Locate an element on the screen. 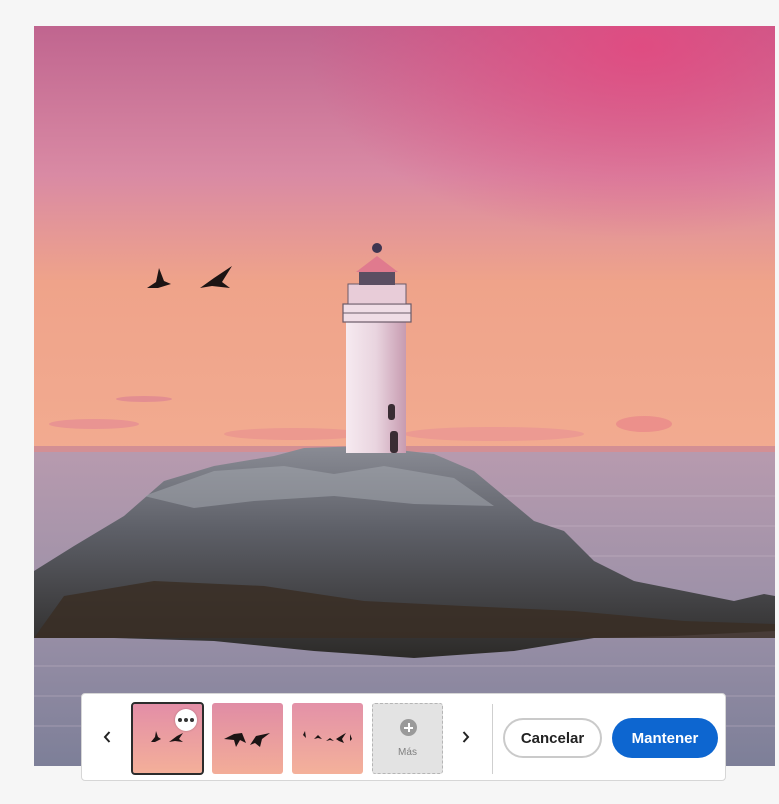 The height and width of the screenshot is (804, 779). chevron-left-icon is located at coordinates (107, 737).